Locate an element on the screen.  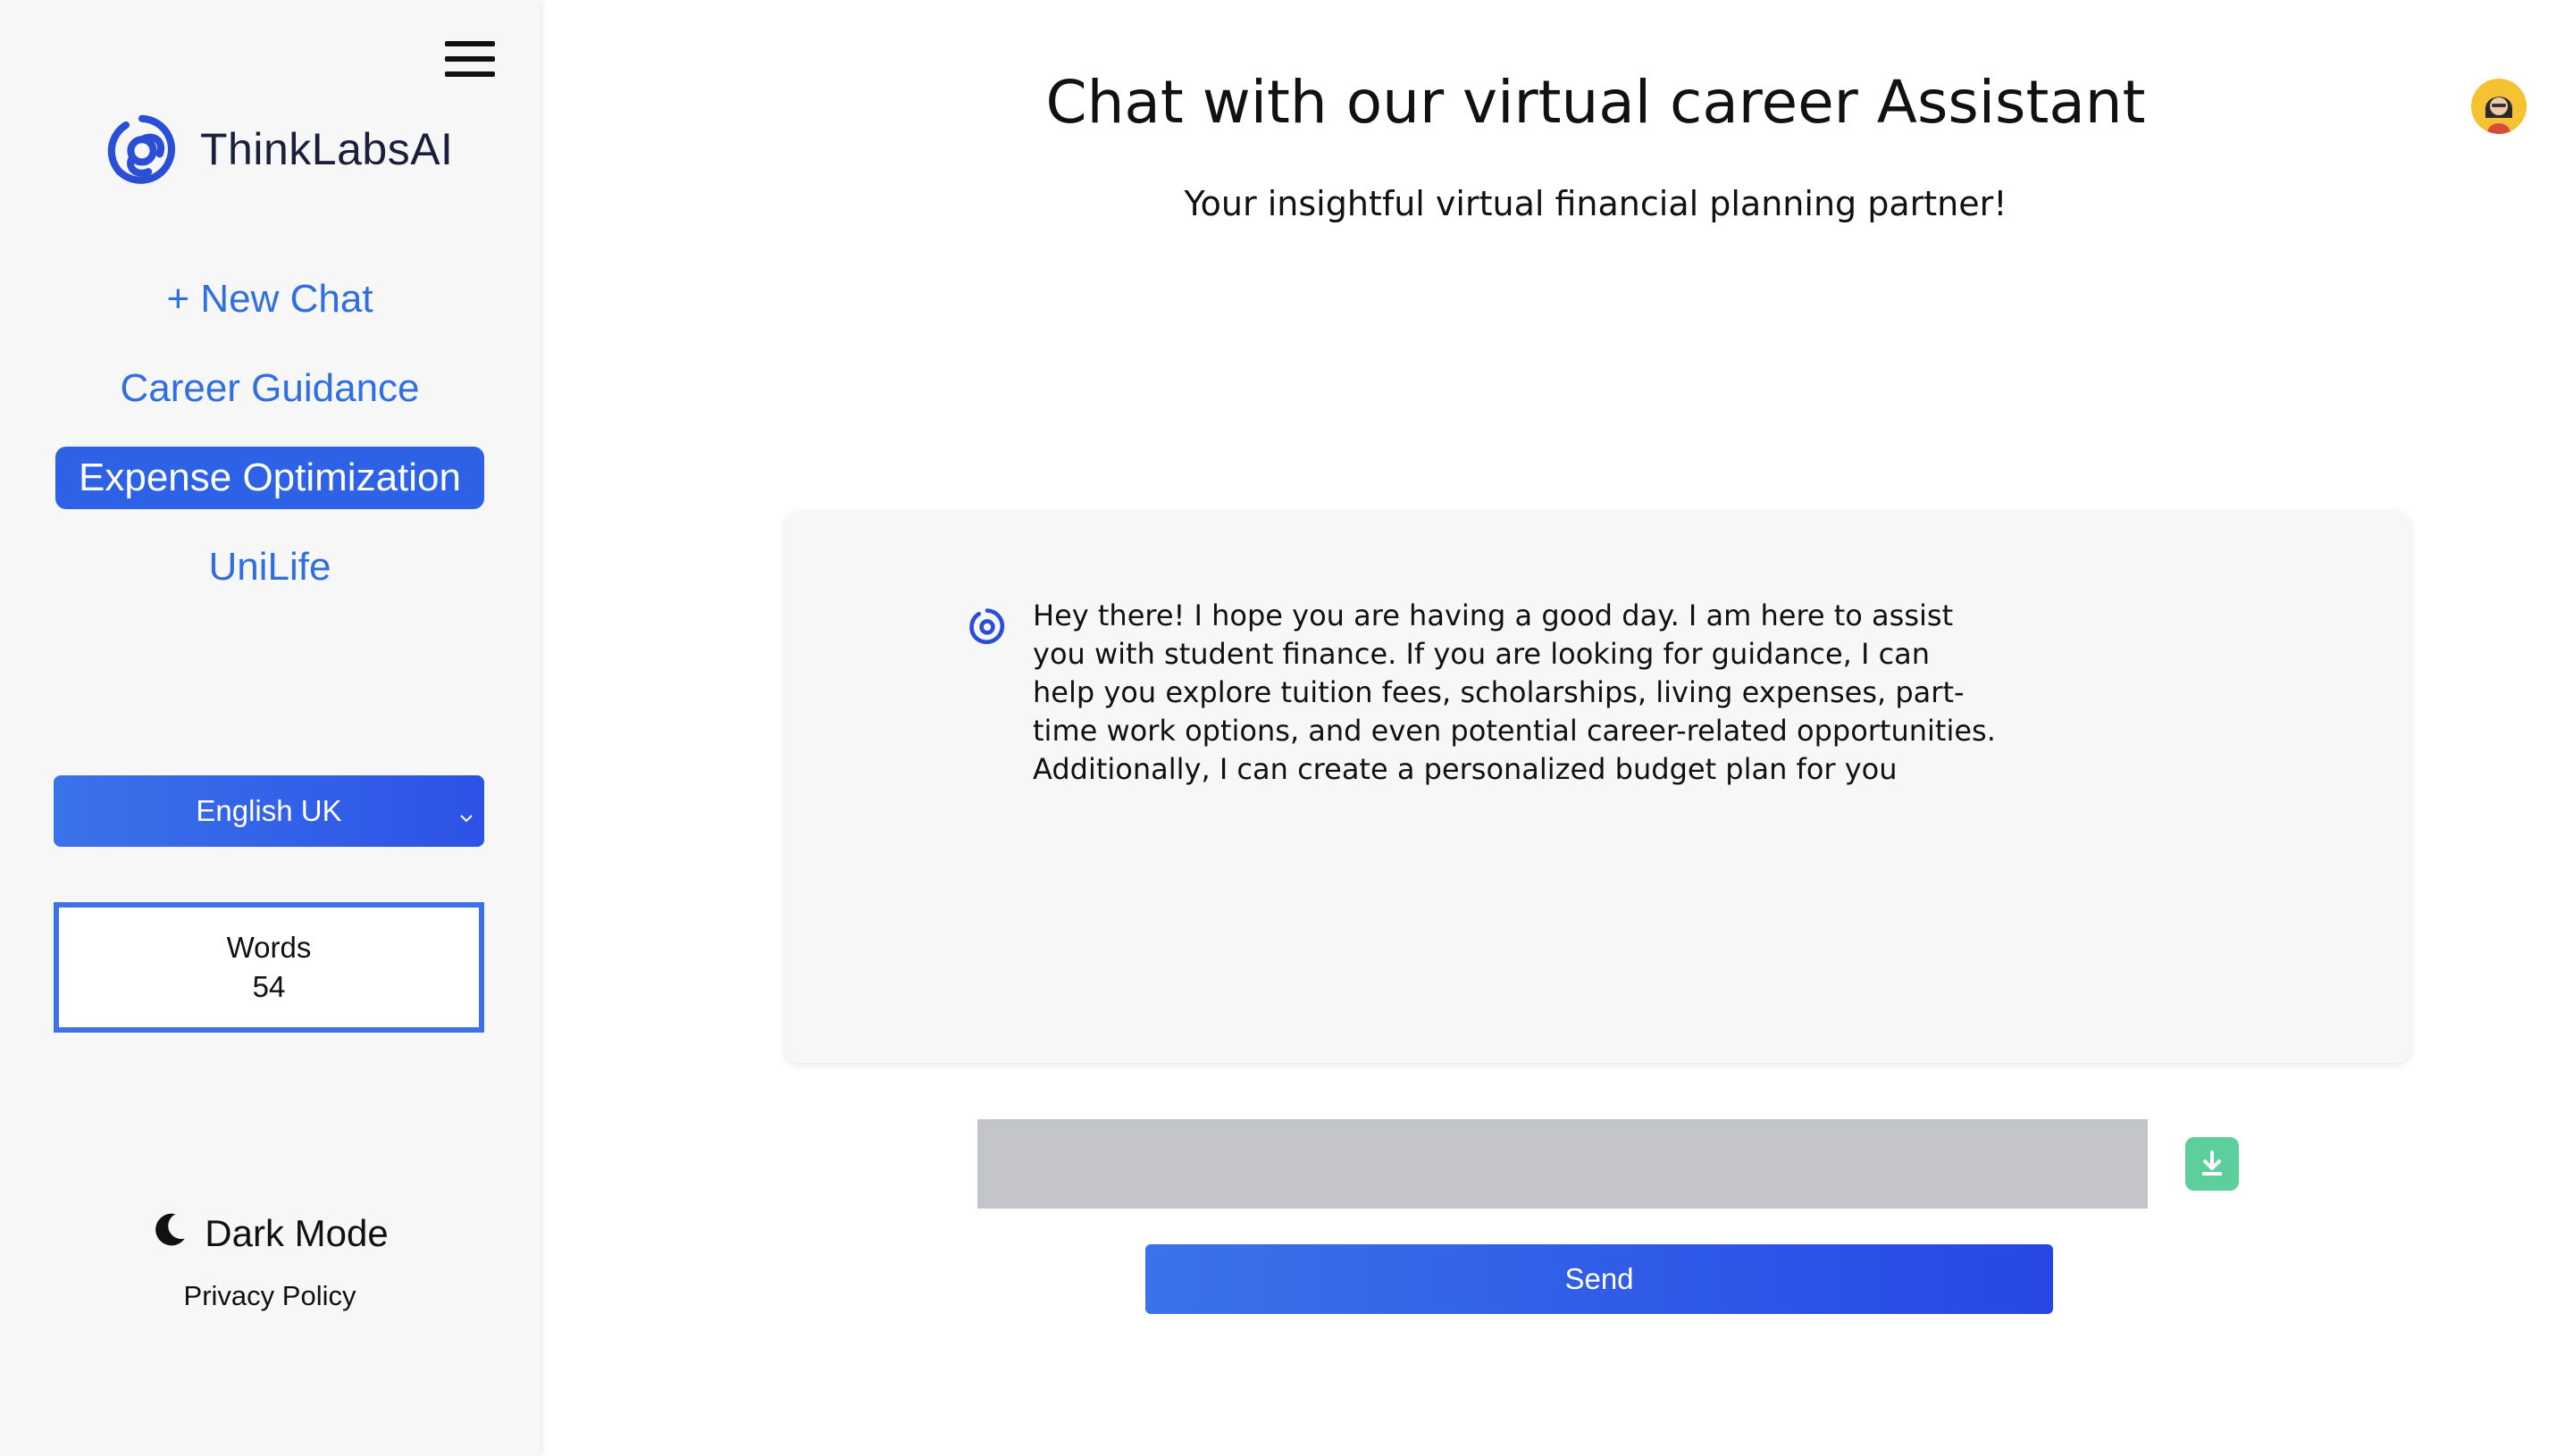
language-select: English UK is located at coordinates (269, 811).